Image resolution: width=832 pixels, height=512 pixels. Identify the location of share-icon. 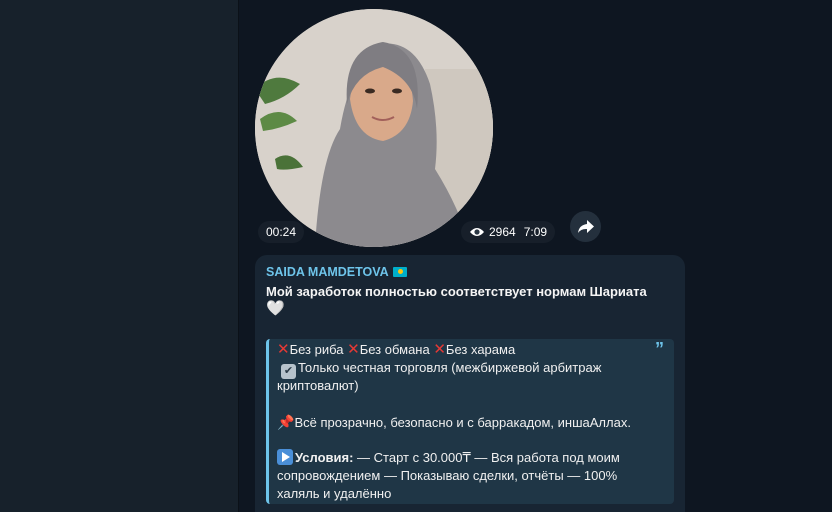
(585, 226).